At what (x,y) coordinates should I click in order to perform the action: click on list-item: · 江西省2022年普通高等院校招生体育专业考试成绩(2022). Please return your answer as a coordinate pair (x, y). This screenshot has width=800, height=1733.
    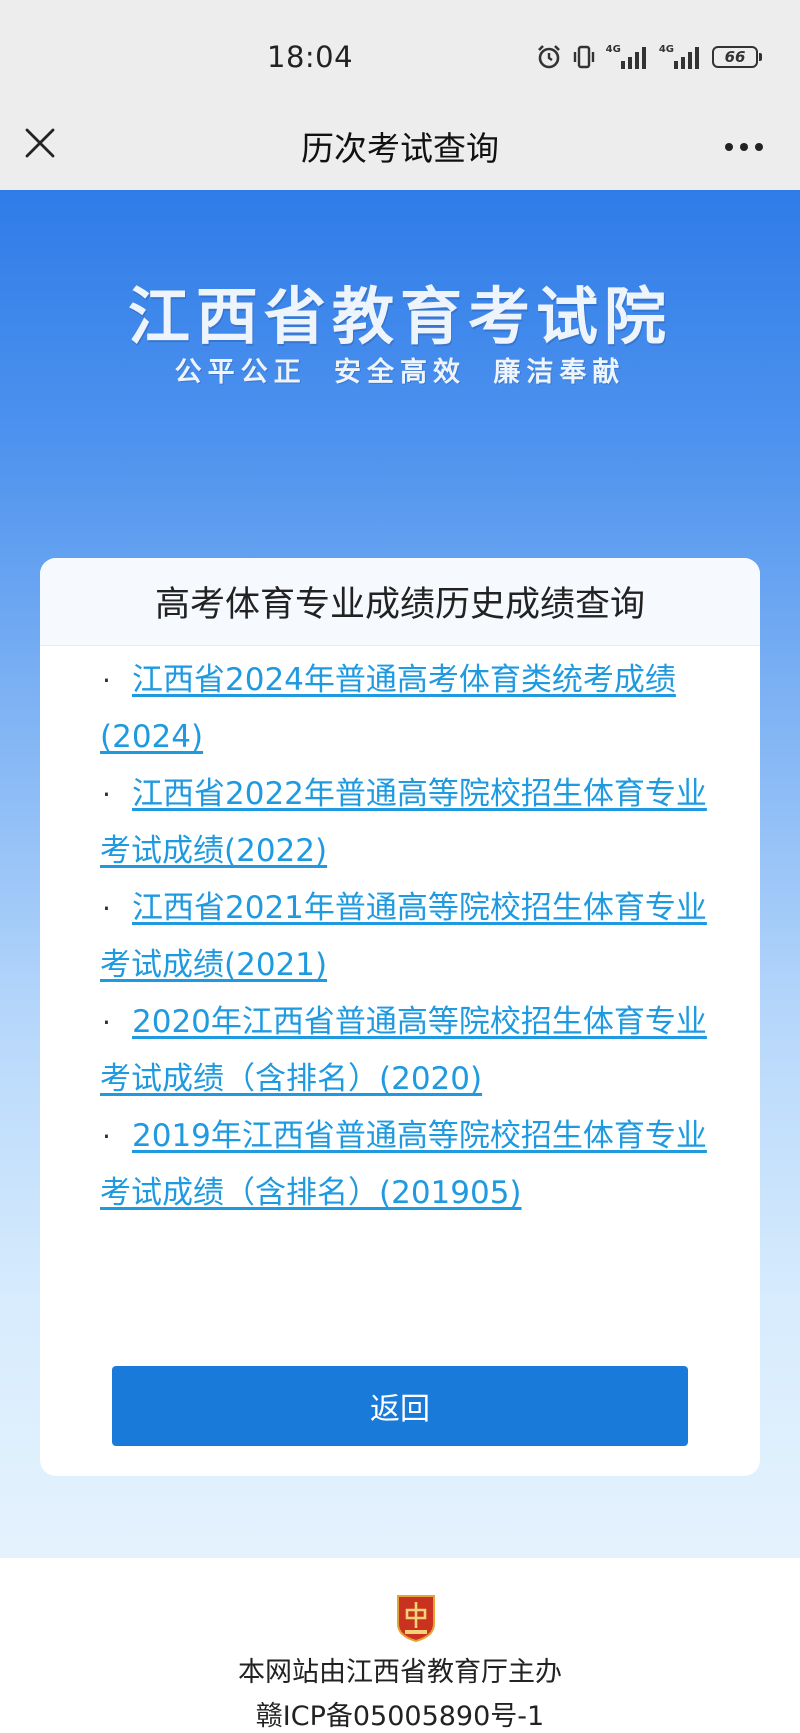
    Looking at the image, I should click on (410, 823).